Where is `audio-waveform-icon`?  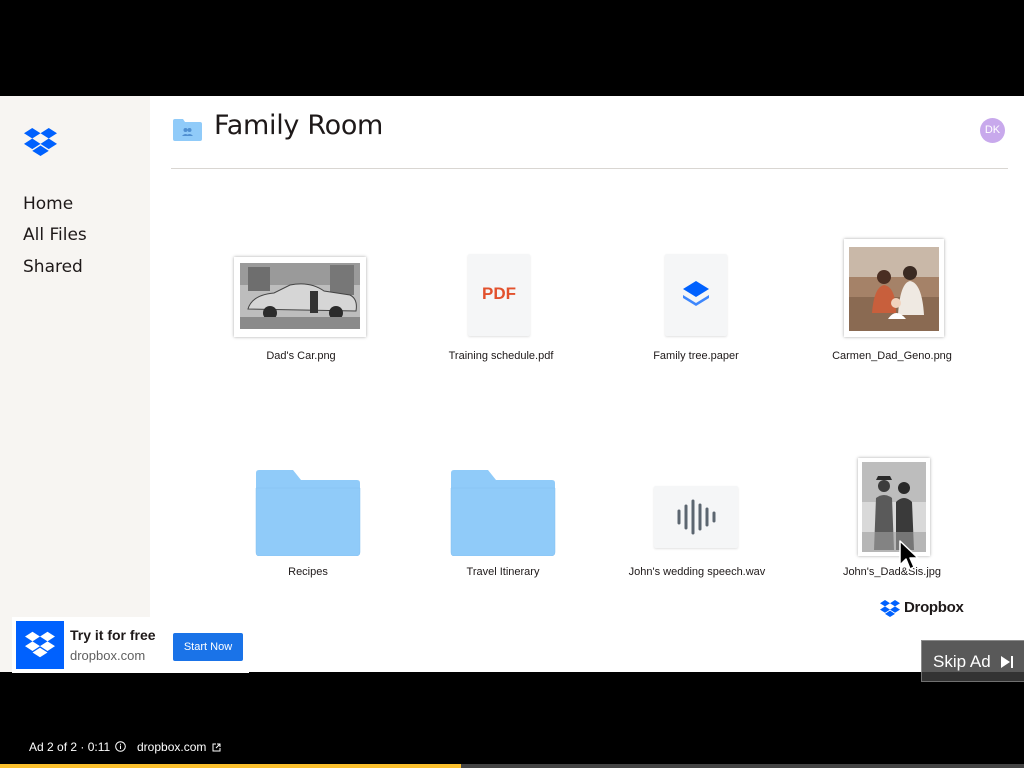 audio-waveform-icon is located at coordinates (696, 517).